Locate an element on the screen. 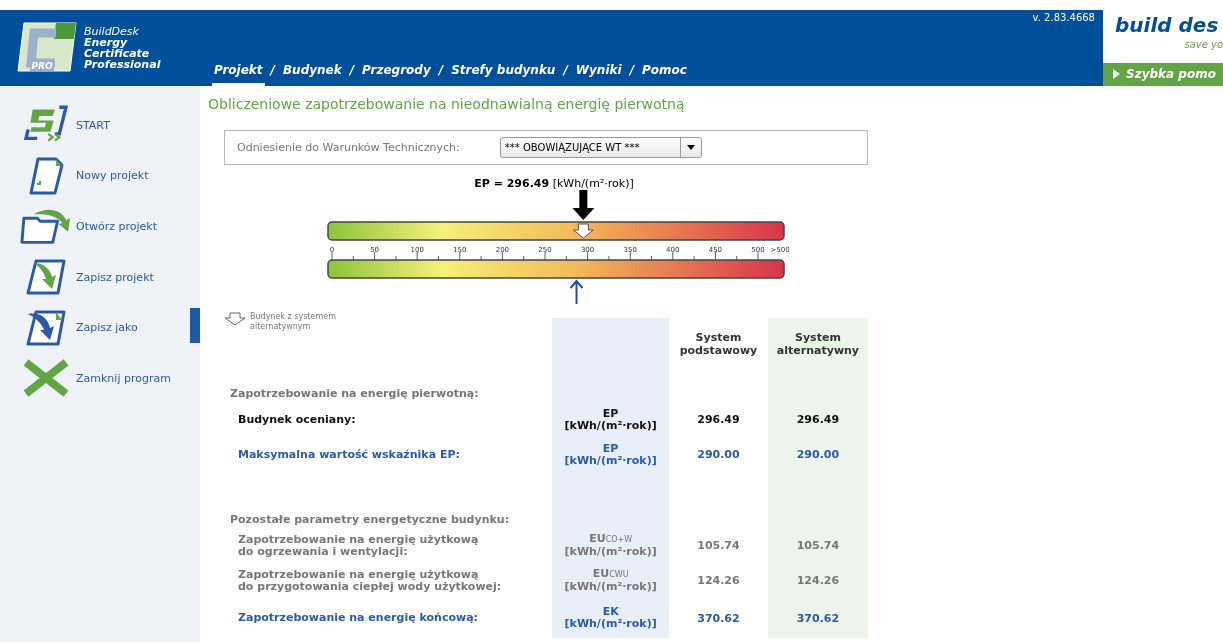 The width and height of the screenshot is (1223, 642). hollow-arrow-icon is located at coordinates (235, 319).